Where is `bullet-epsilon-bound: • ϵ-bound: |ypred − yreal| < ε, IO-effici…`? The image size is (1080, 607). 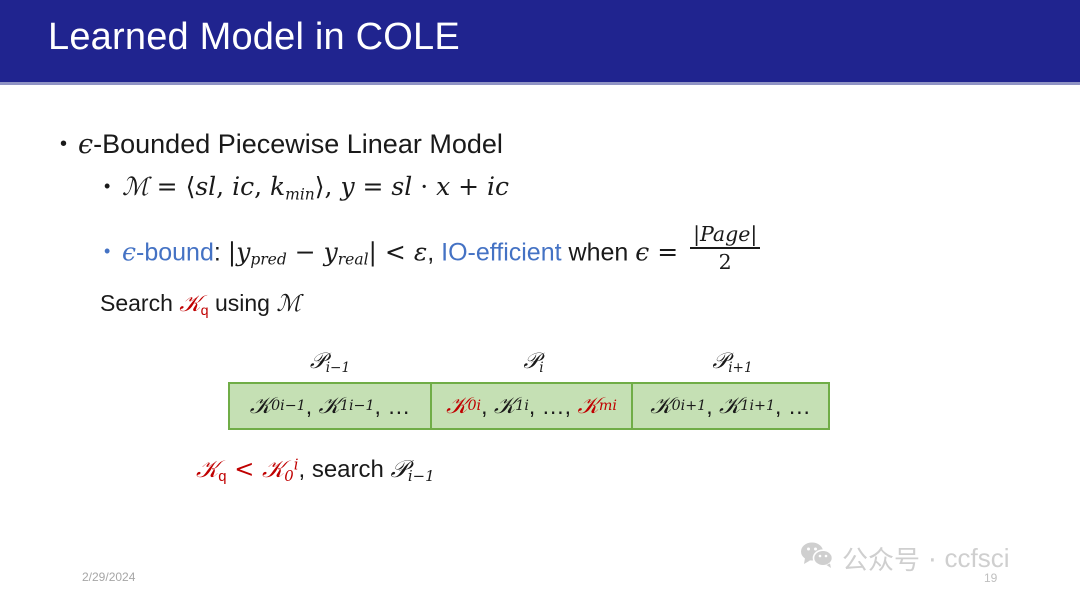
bullet-epsilon-bound: • ϵ-bound: |ypred − yreal| < ε, IO-effici… is located at coordinates (432, 248).